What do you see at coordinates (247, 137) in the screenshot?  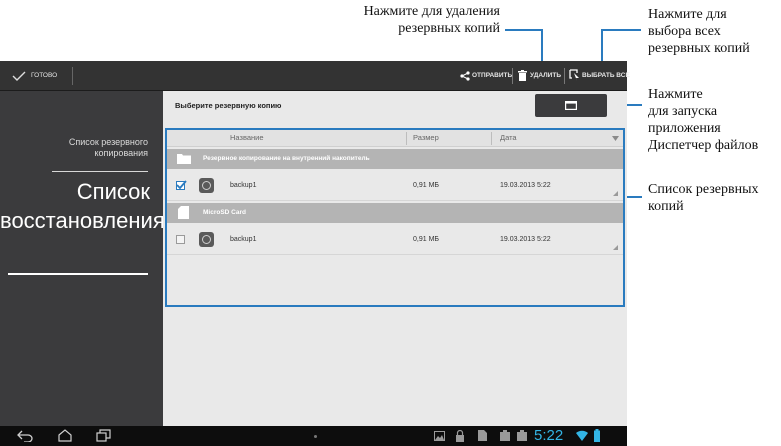 I see `column-header-name: Название` at bounding box center [247, 137].